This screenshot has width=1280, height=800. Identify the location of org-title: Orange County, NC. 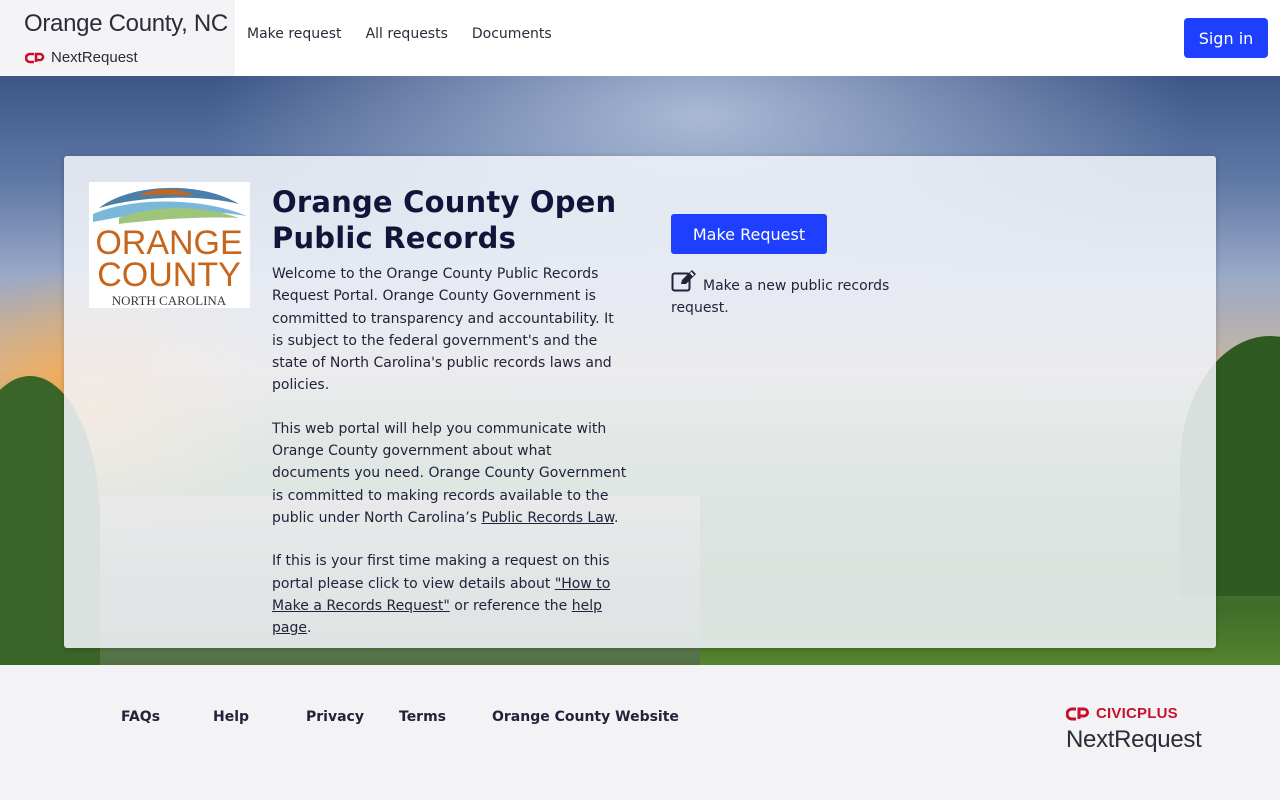
(126, 24).